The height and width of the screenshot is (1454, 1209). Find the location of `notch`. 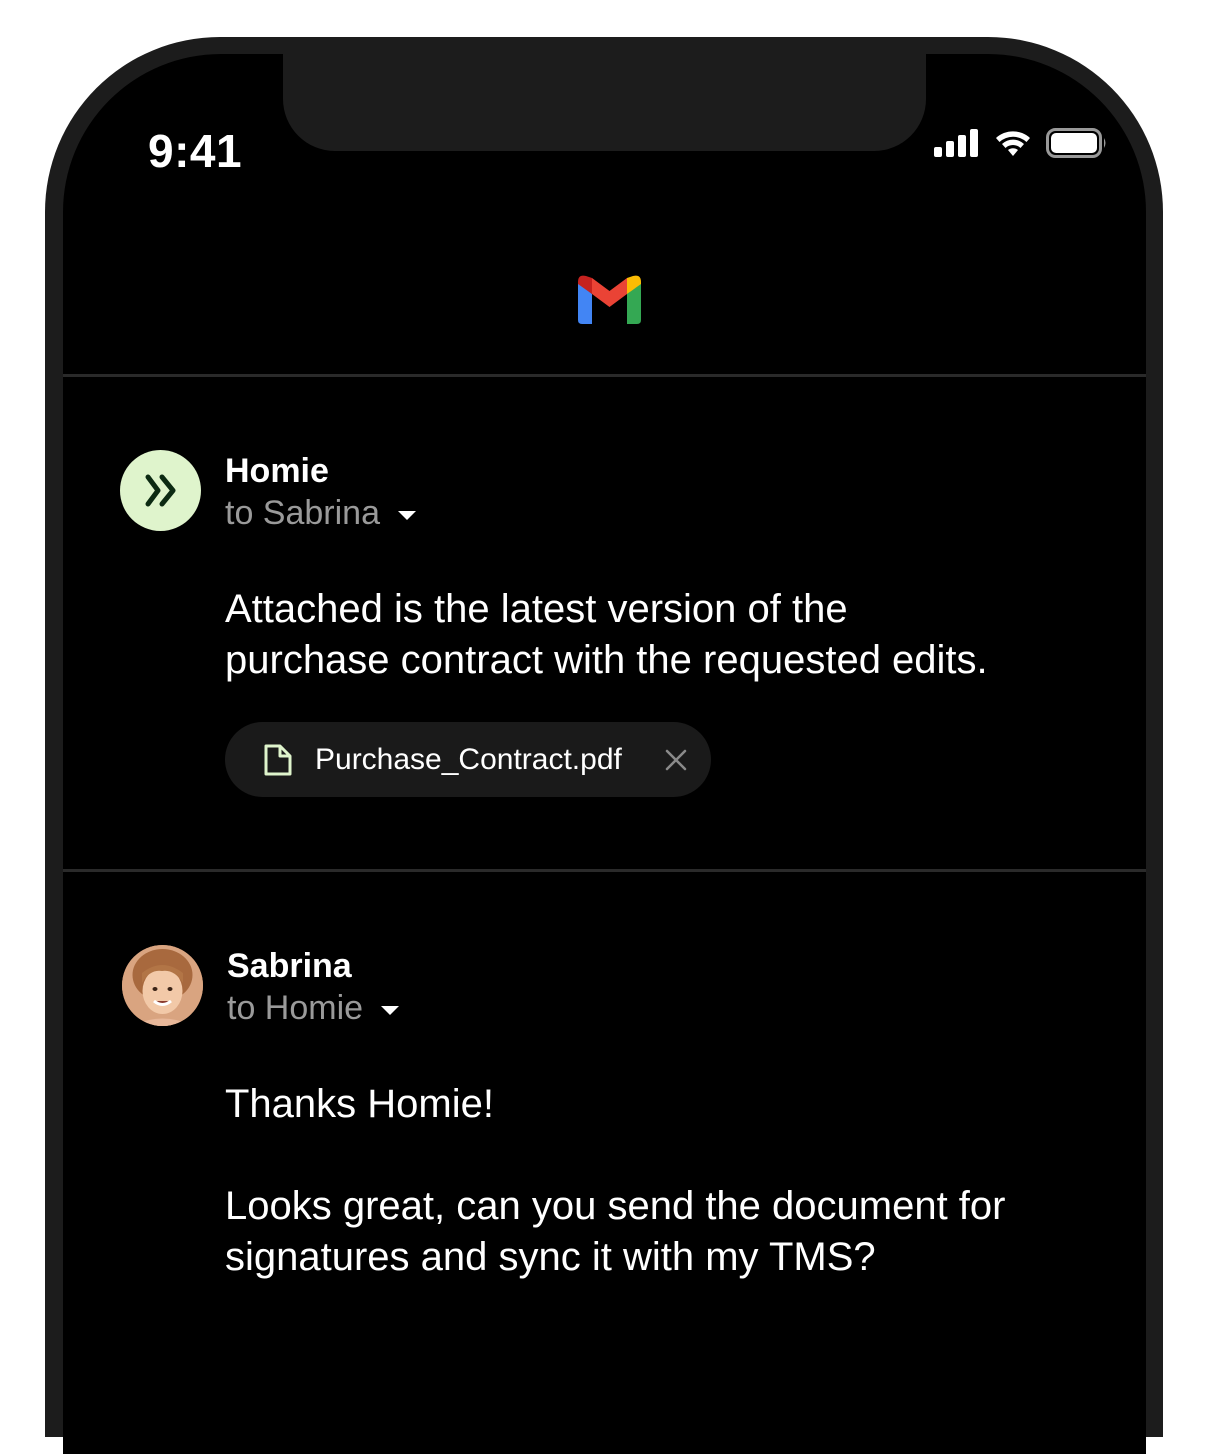

notch is located at coordinates (604, 102).